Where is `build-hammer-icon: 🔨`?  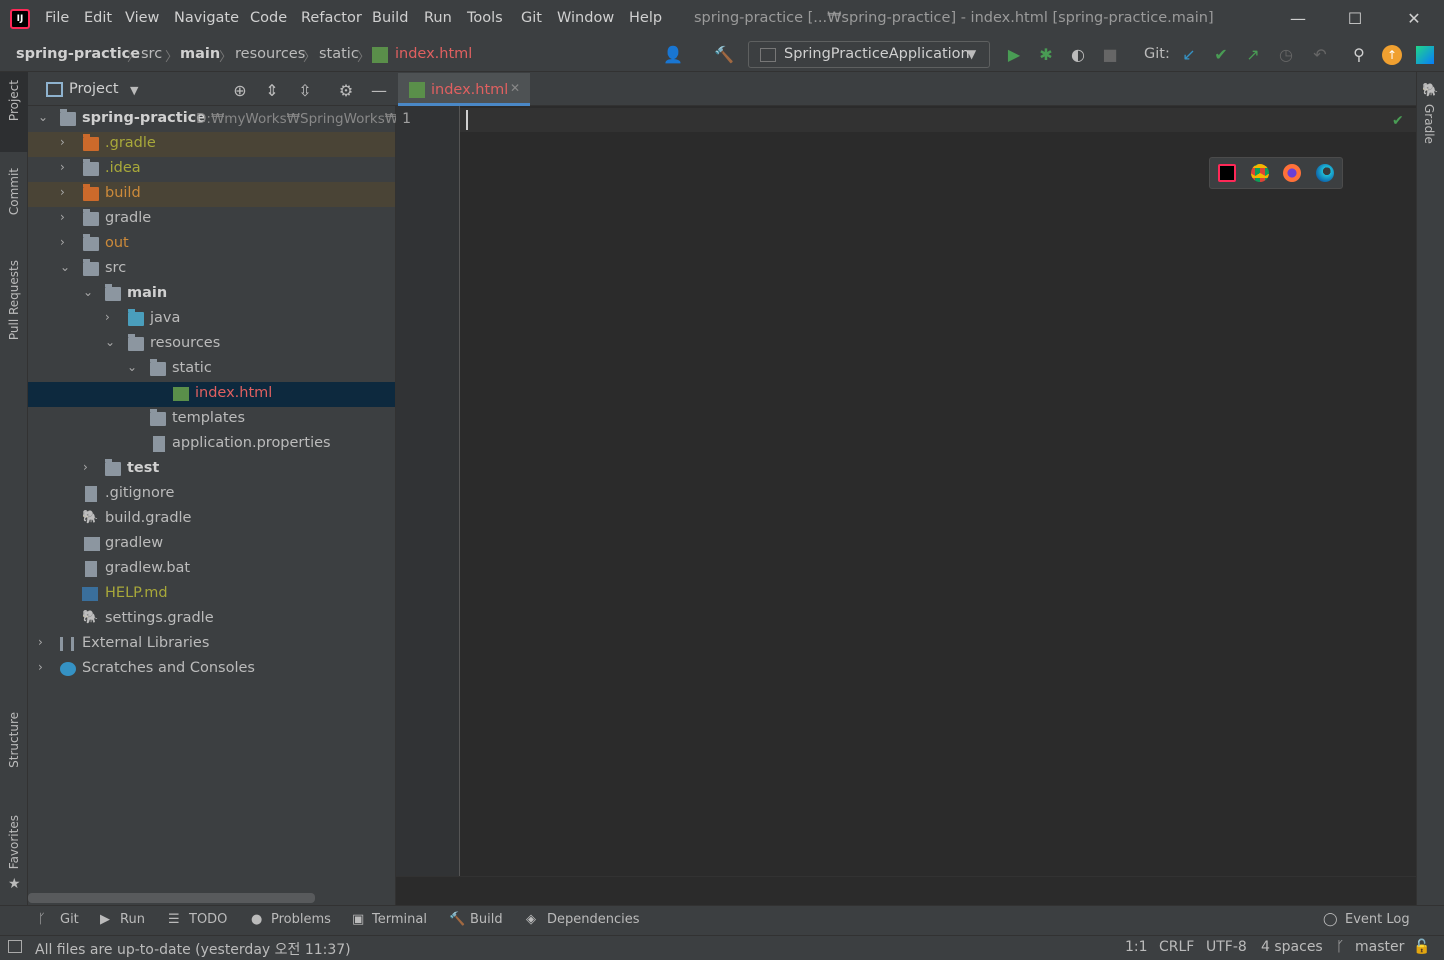 build-hammer-icon: 🔨 is located at coordinates (724, 55).